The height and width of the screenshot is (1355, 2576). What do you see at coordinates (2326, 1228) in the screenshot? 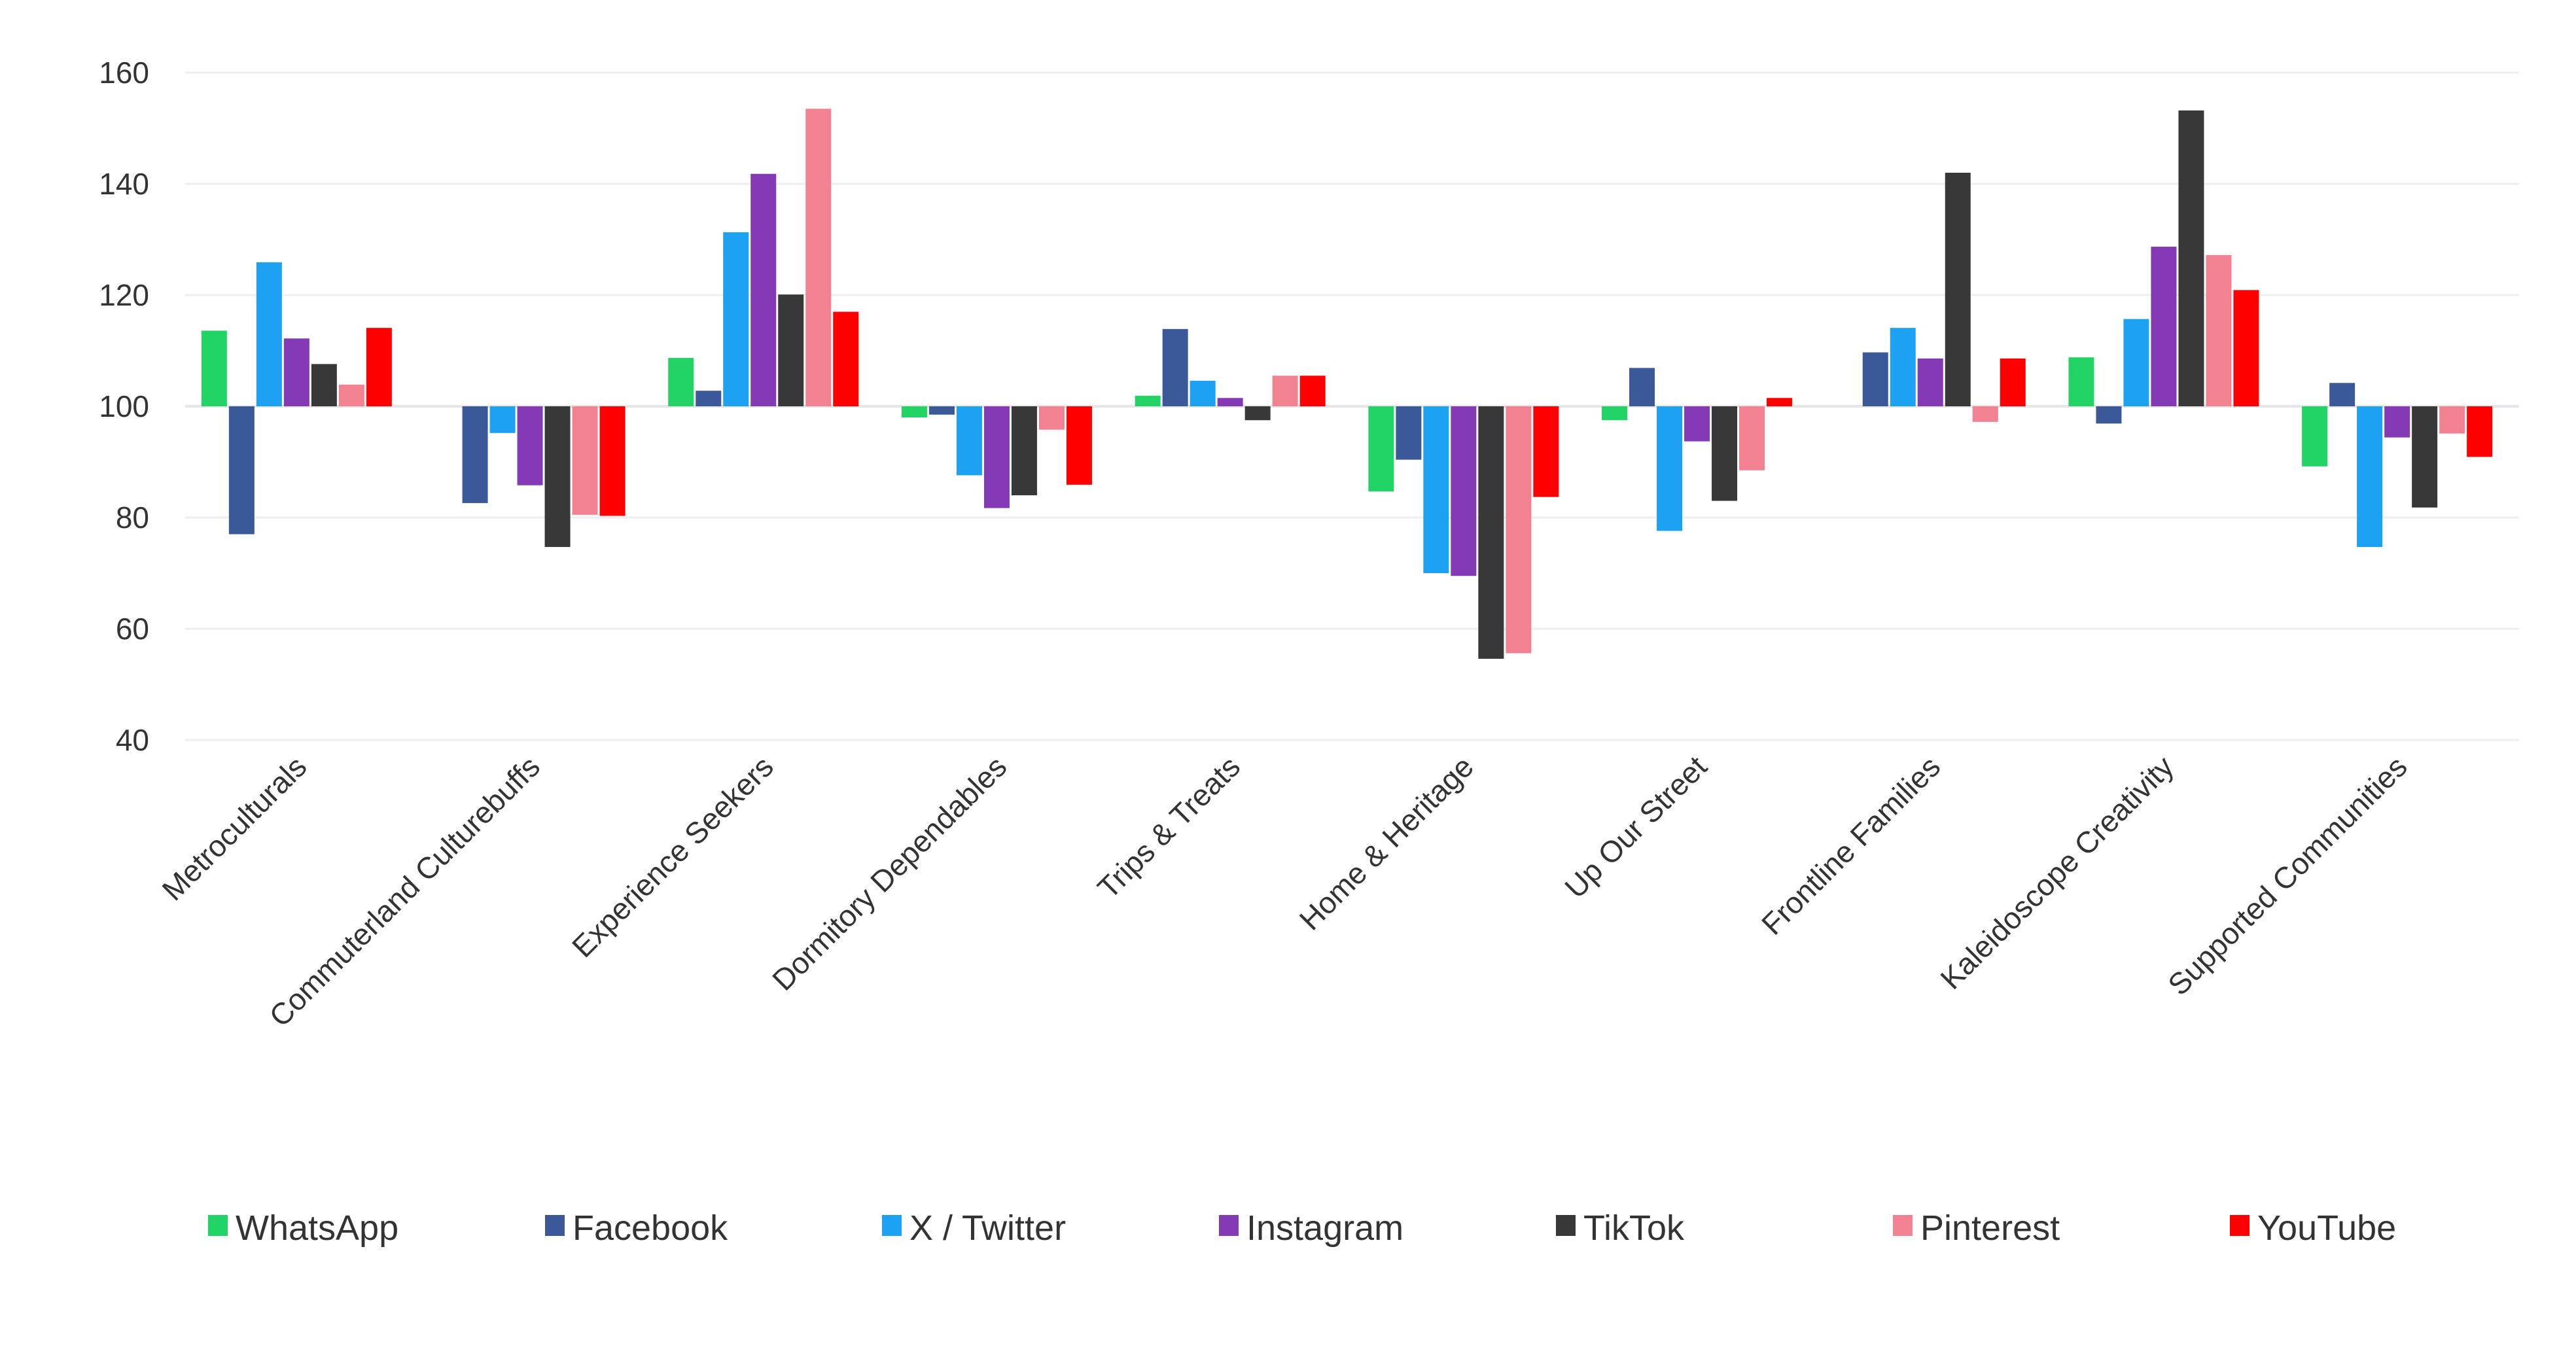
I see `legend-label: YouTube` at bounding box center [2326, 1228].